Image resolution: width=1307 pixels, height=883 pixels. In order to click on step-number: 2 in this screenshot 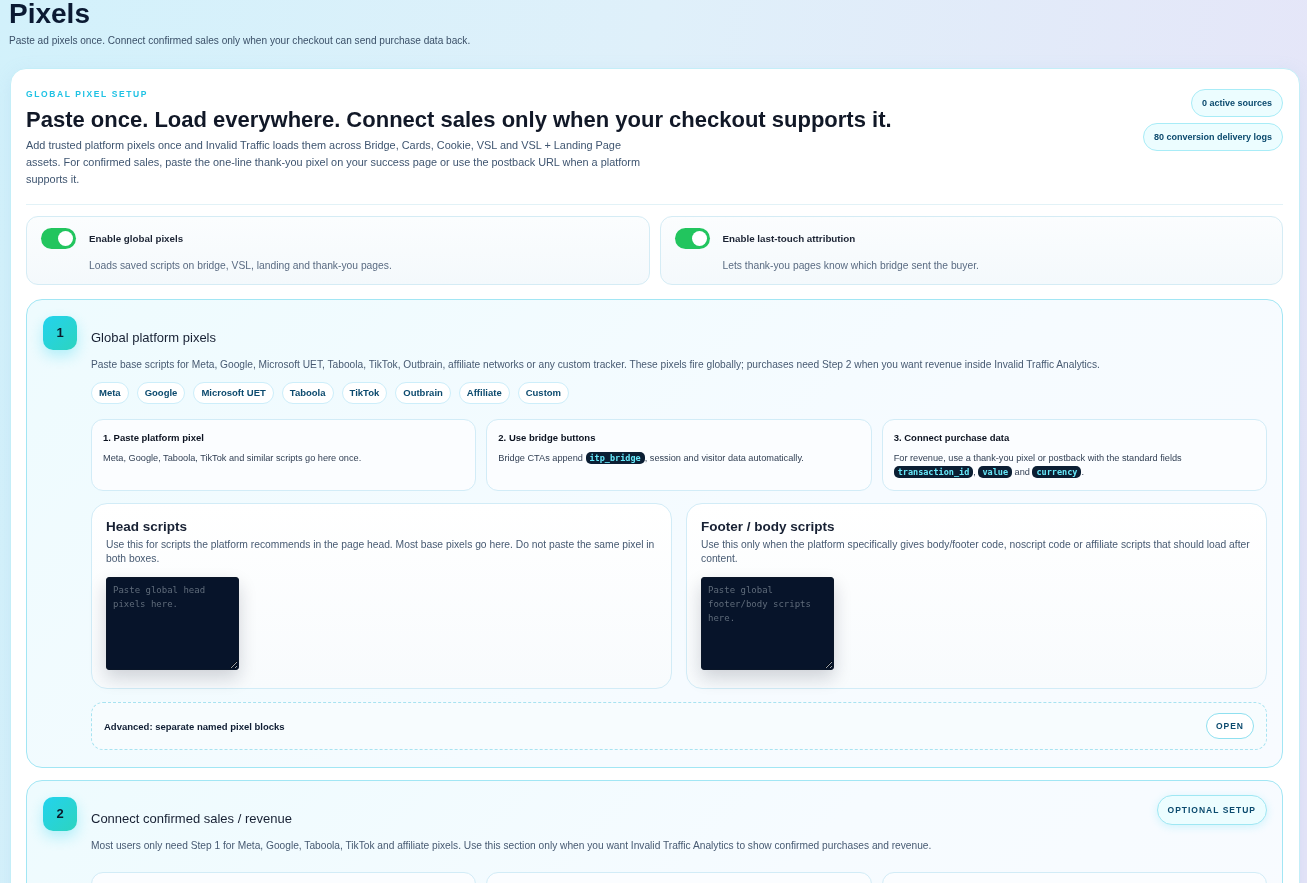, I will do `click(60, 814)`.